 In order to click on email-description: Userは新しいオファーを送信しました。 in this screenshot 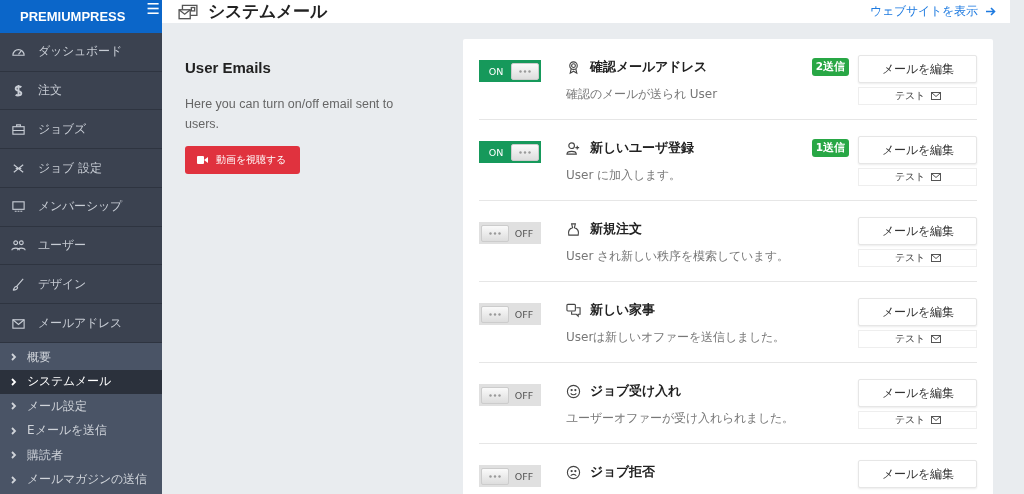, I will do `click(676, 337)`.